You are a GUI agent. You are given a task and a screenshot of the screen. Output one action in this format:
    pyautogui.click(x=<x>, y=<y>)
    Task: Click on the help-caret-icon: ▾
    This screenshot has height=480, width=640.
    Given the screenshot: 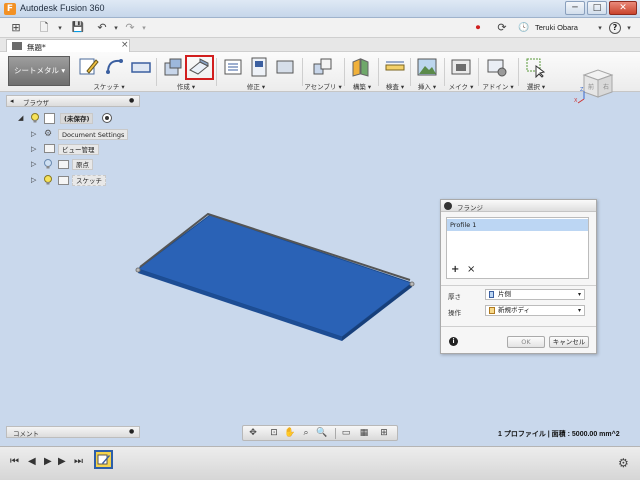 What is the action you would take?
    pyautogui.click(x=629, y=28)
    